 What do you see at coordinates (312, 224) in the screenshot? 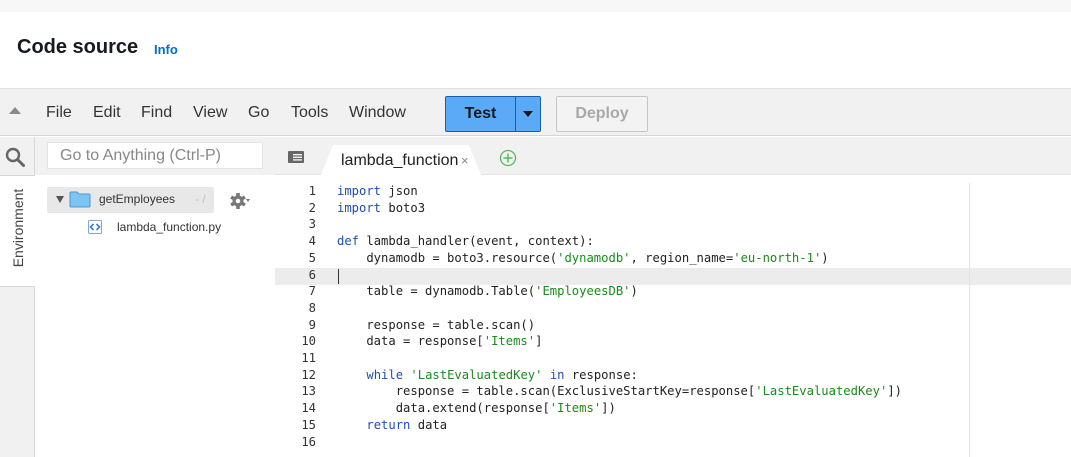
I see `line-number: 3` at bounding box center [312, 224].